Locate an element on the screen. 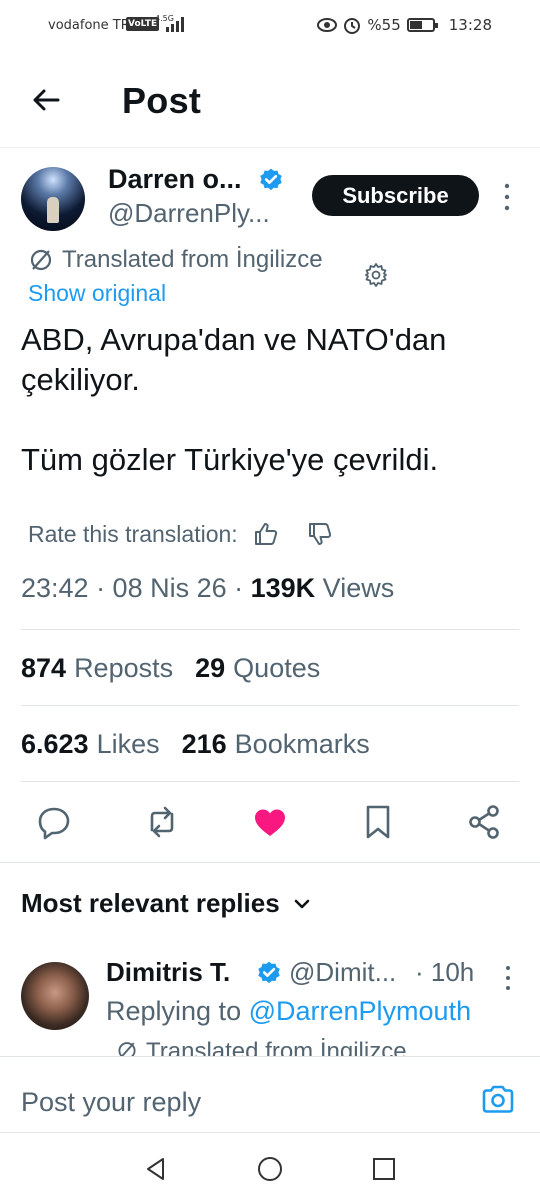 The width and height of the screenshot is (540, 1199). recents-square-icon is located at coordinates (384, 1169).